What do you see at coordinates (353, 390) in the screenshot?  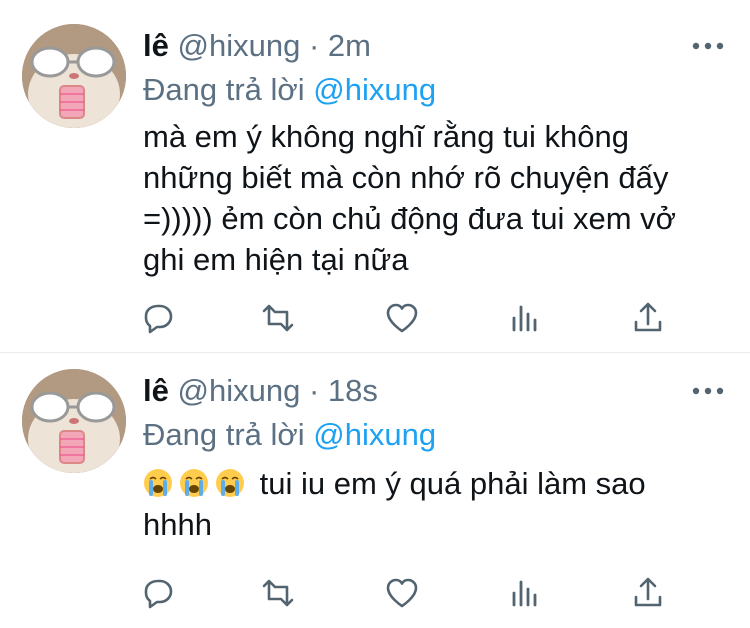 I see `timestamp: 18s` at bounding box center [353, 390].